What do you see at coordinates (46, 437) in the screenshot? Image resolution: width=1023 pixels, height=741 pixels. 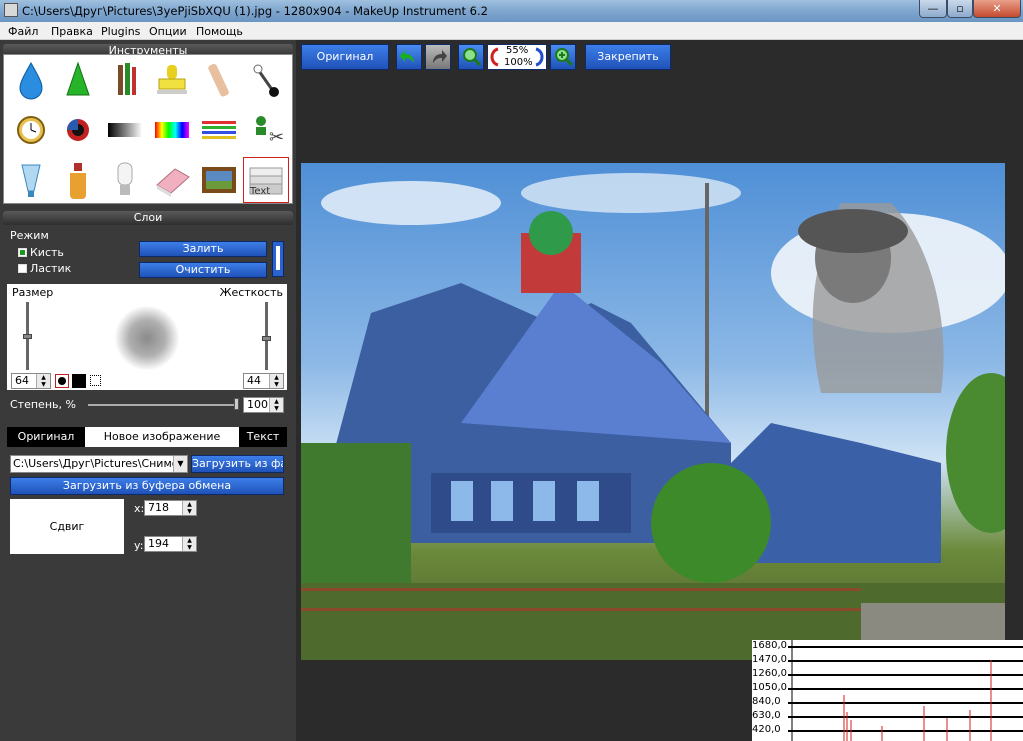 I see `tab-original: Оригинал` at bounding box center [46, 437].